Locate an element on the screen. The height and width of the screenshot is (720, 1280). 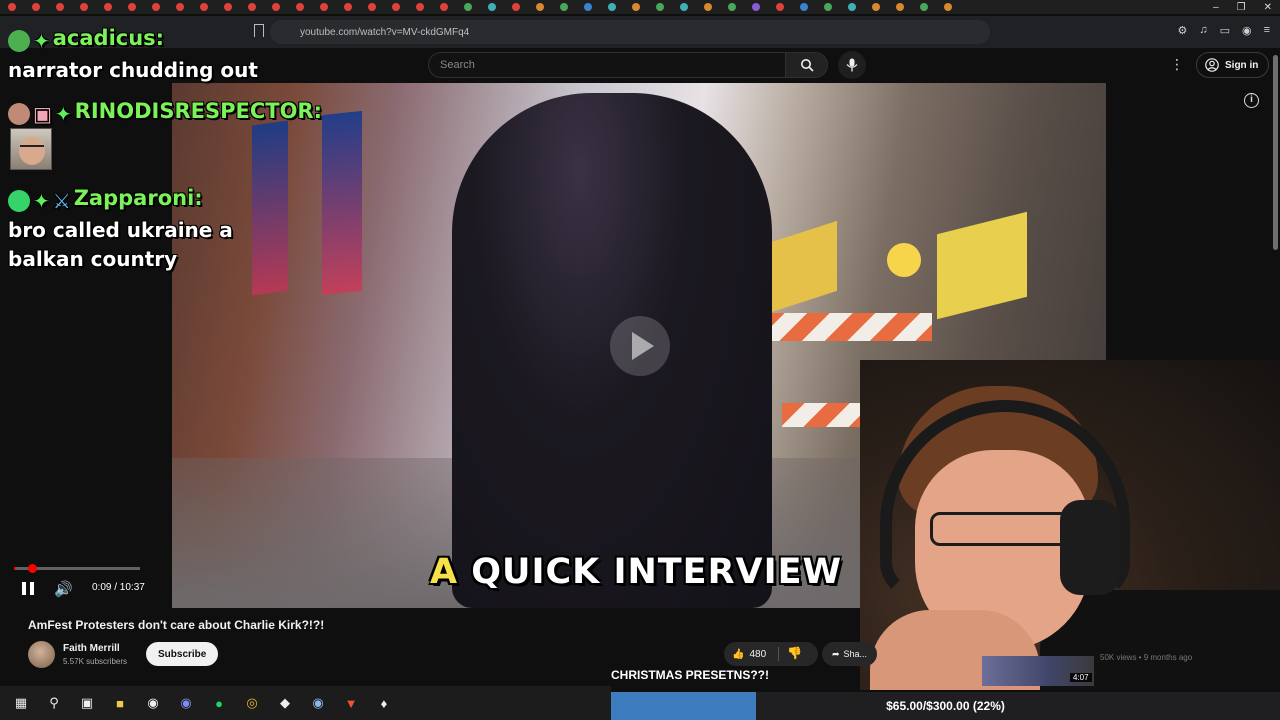
webcam-earcup is located at coordinates (1090, 547).